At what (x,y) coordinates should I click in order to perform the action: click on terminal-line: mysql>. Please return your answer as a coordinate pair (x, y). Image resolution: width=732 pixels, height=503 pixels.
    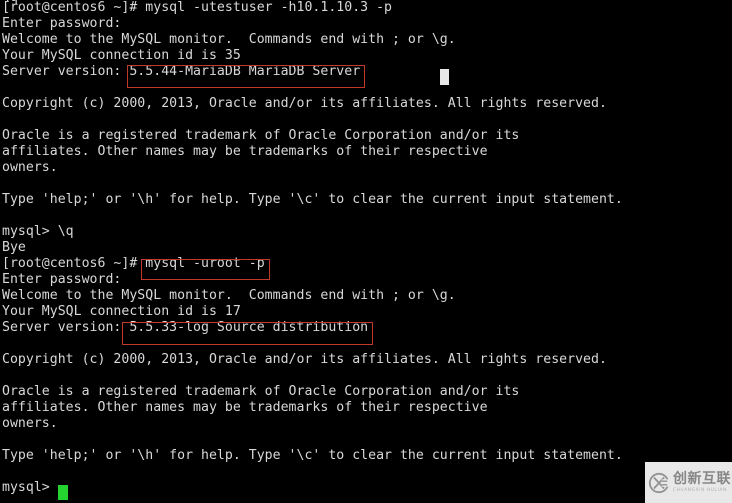
    Looking at the image, I should click on (26, 487).